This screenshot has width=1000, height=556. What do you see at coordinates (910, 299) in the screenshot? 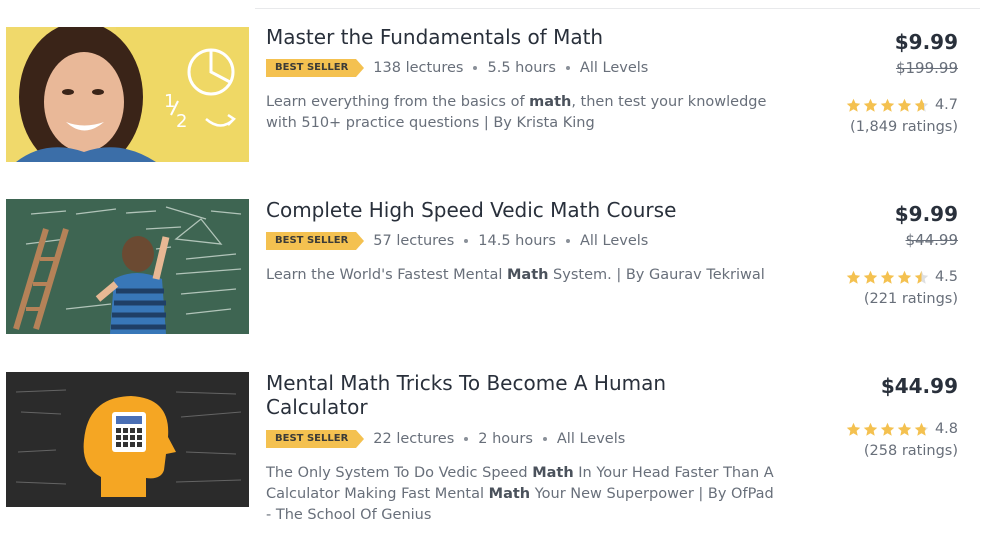
I see `ratings-count: (221 ratings)` at bounding box center [910, 299].